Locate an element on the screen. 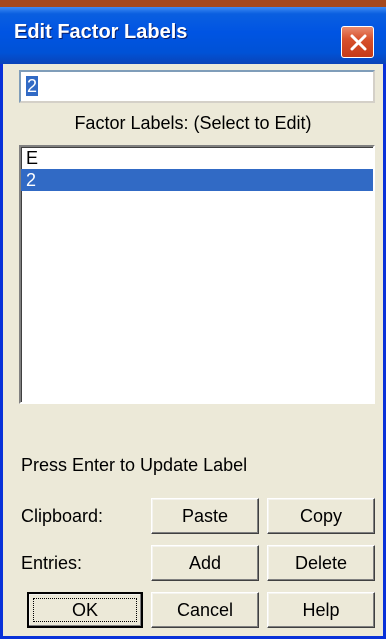  update-hint: Press Enter to Update Label is located at coordinates (134, 465).